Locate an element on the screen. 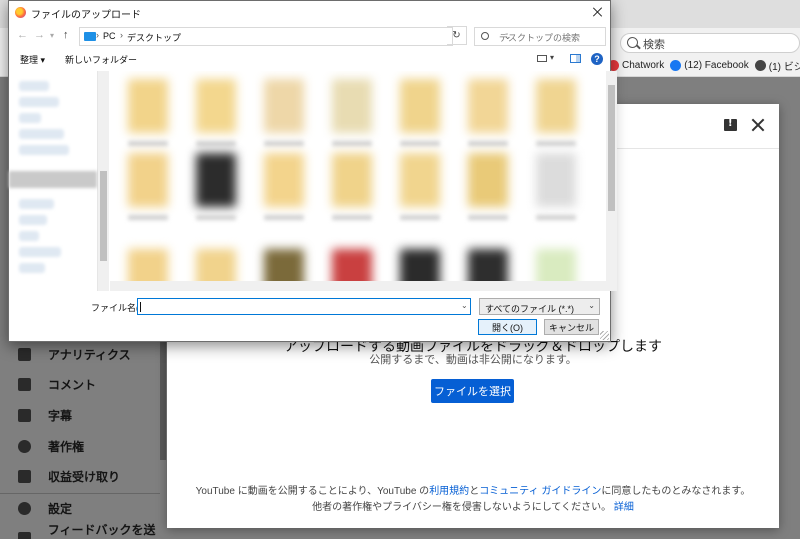  bookmark-item: (1) ビジネス is located at coordinates (777, 65).